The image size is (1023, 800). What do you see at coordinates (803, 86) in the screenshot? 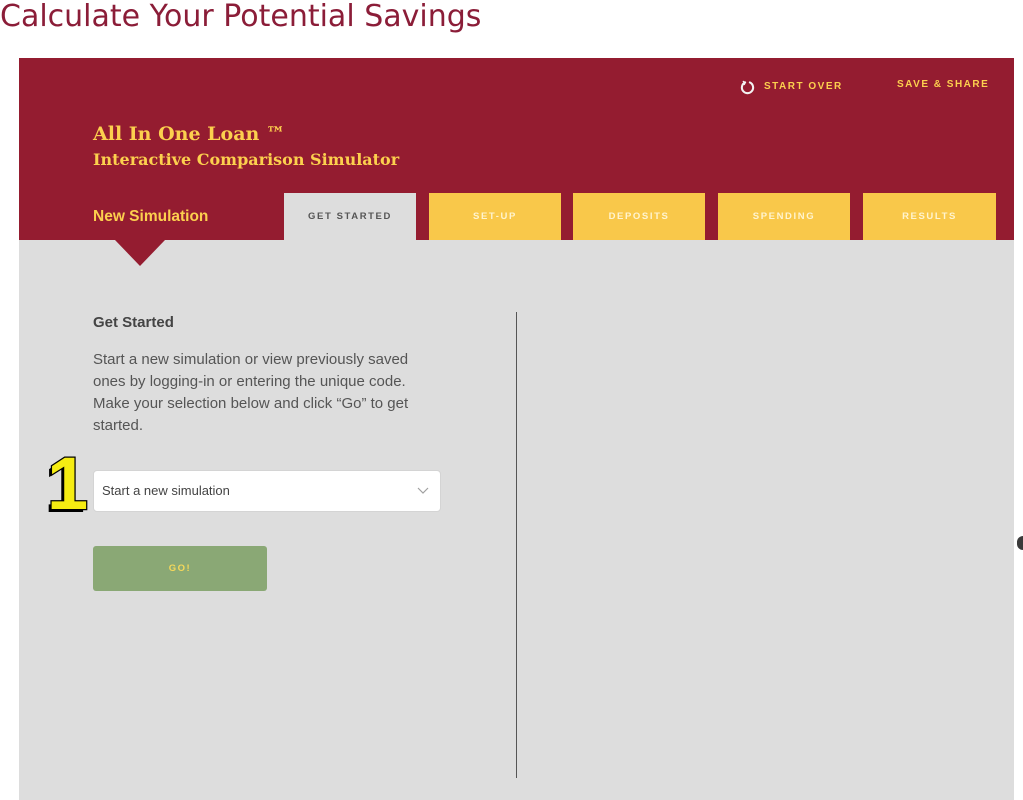
I see `start-over-label: START OVER` at bounding box center [803, 86].